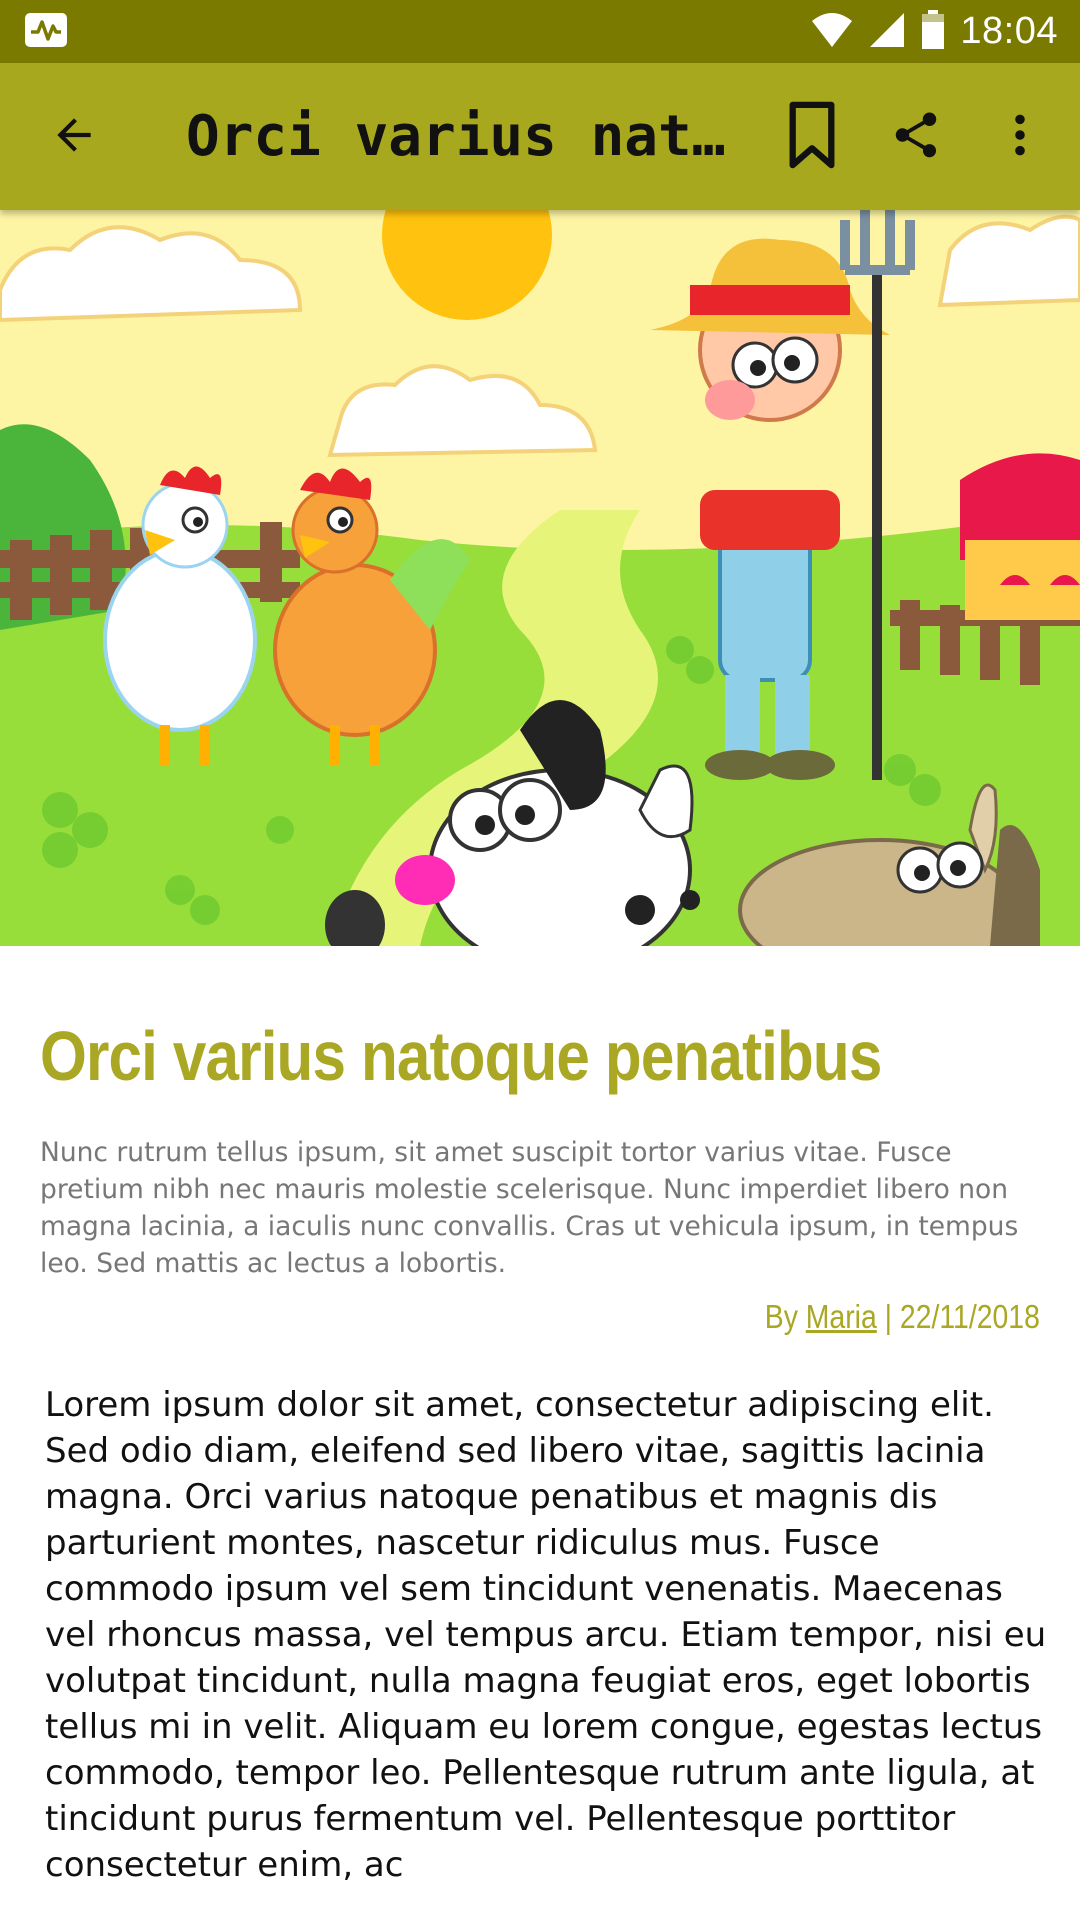  I want to click on article-byline: By Maria | 22/11/2018, so click(902, 1317).